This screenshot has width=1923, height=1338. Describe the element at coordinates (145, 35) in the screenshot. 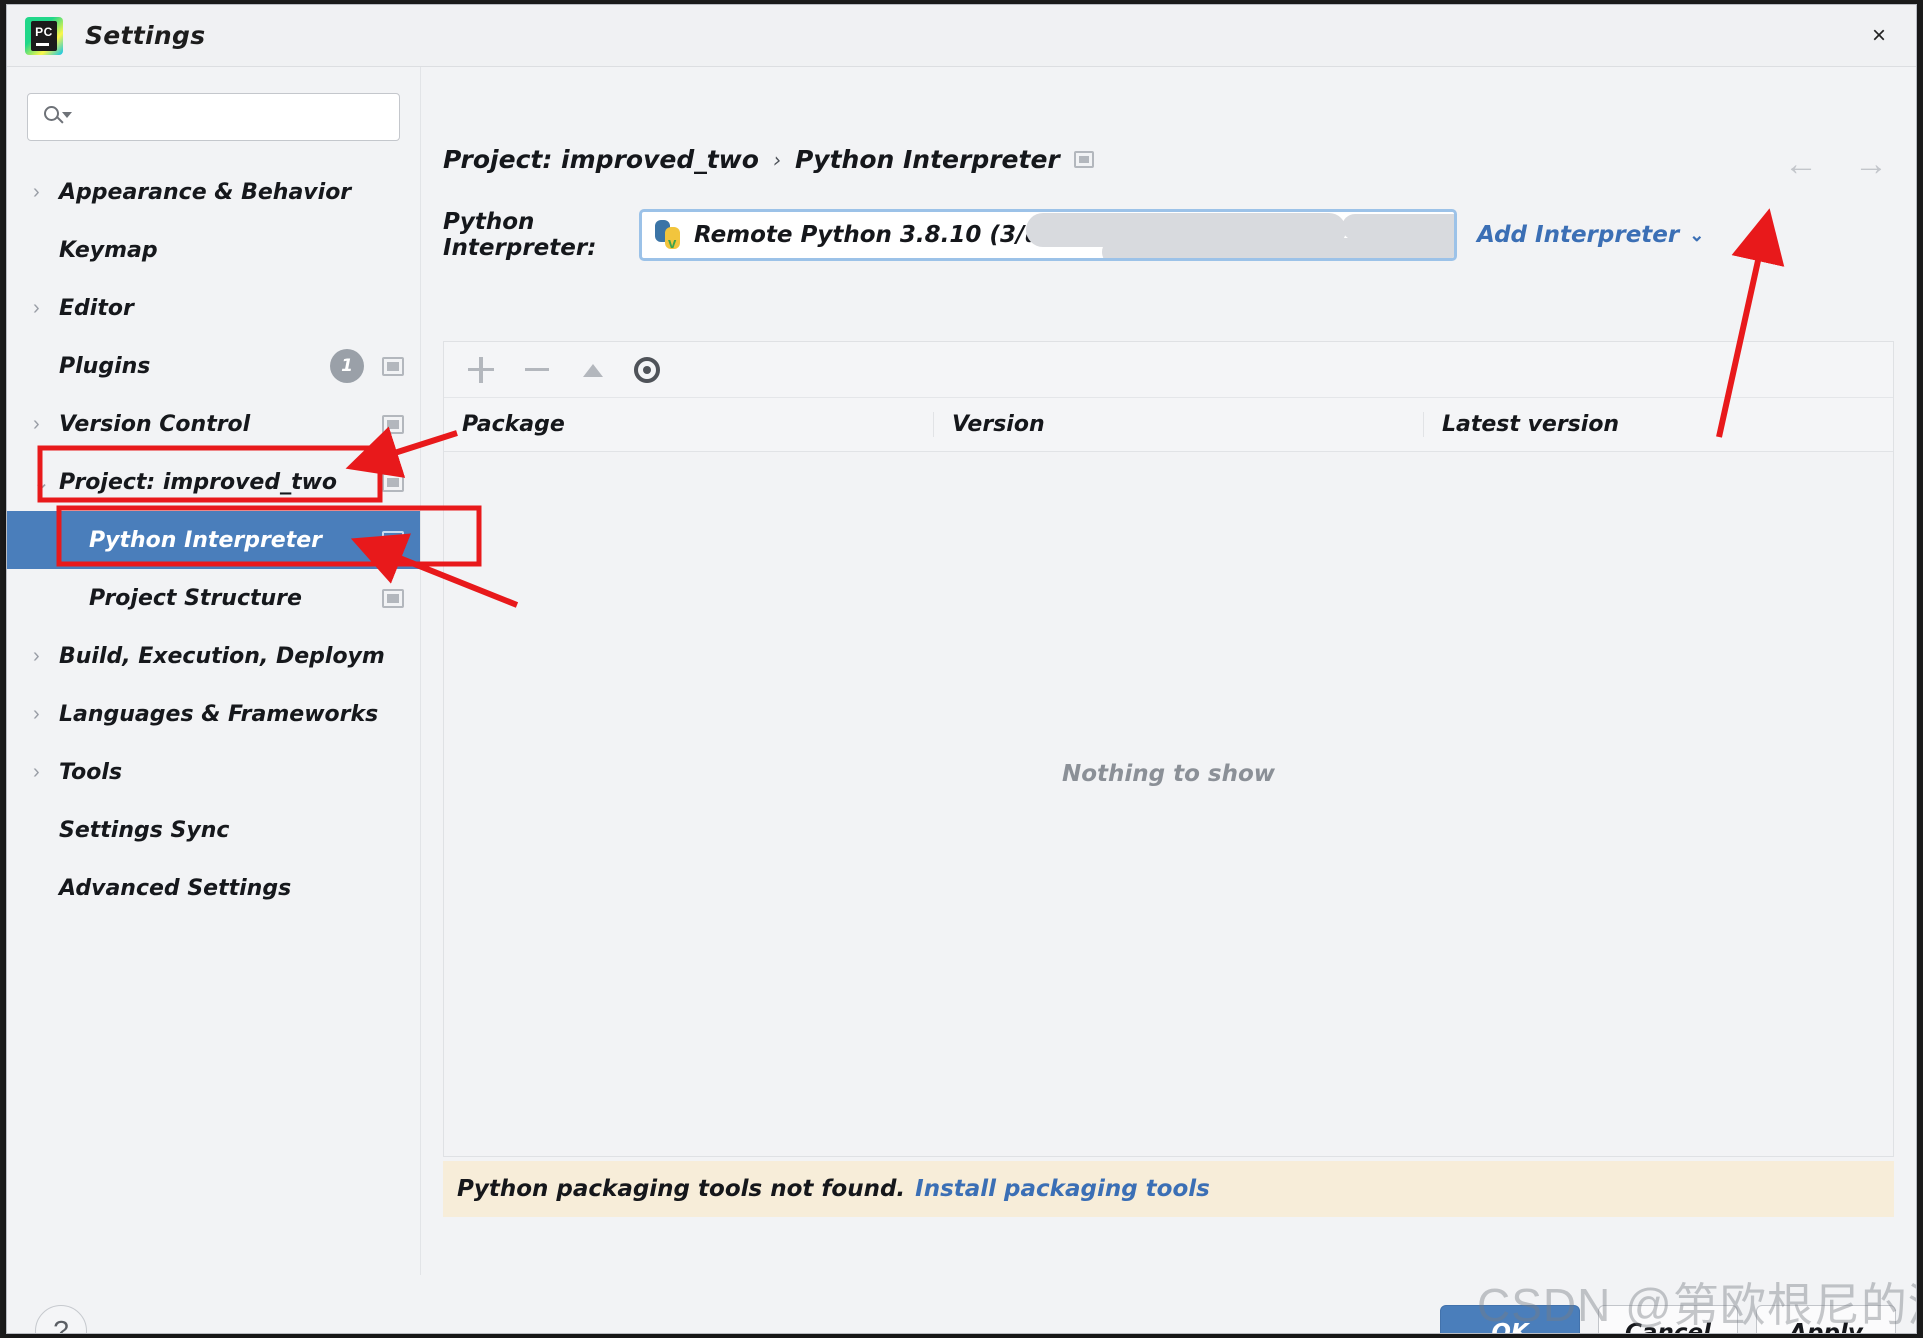

I see `window-title: Settings` at that location.